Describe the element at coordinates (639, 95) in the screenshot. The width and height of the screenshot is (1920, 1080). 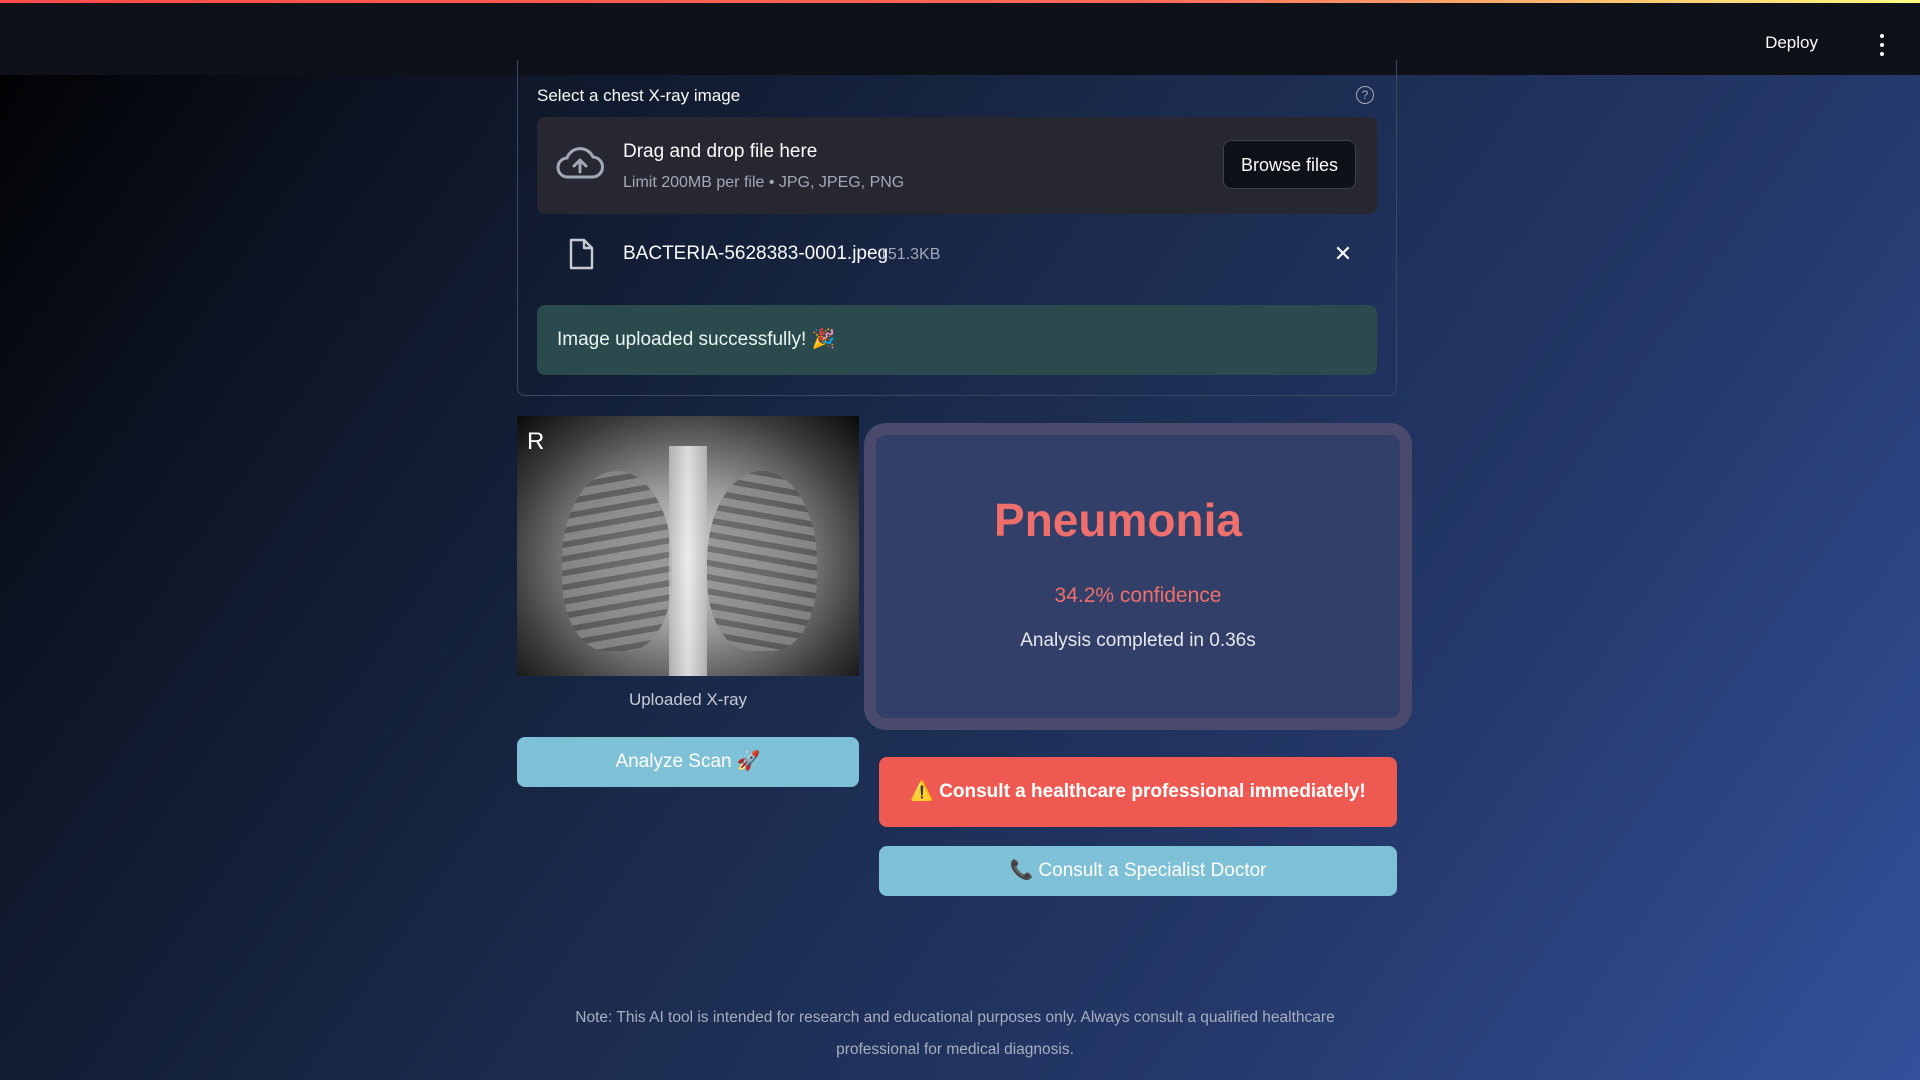
I see `uploader-label: Select a chest X-ray image` at that location.